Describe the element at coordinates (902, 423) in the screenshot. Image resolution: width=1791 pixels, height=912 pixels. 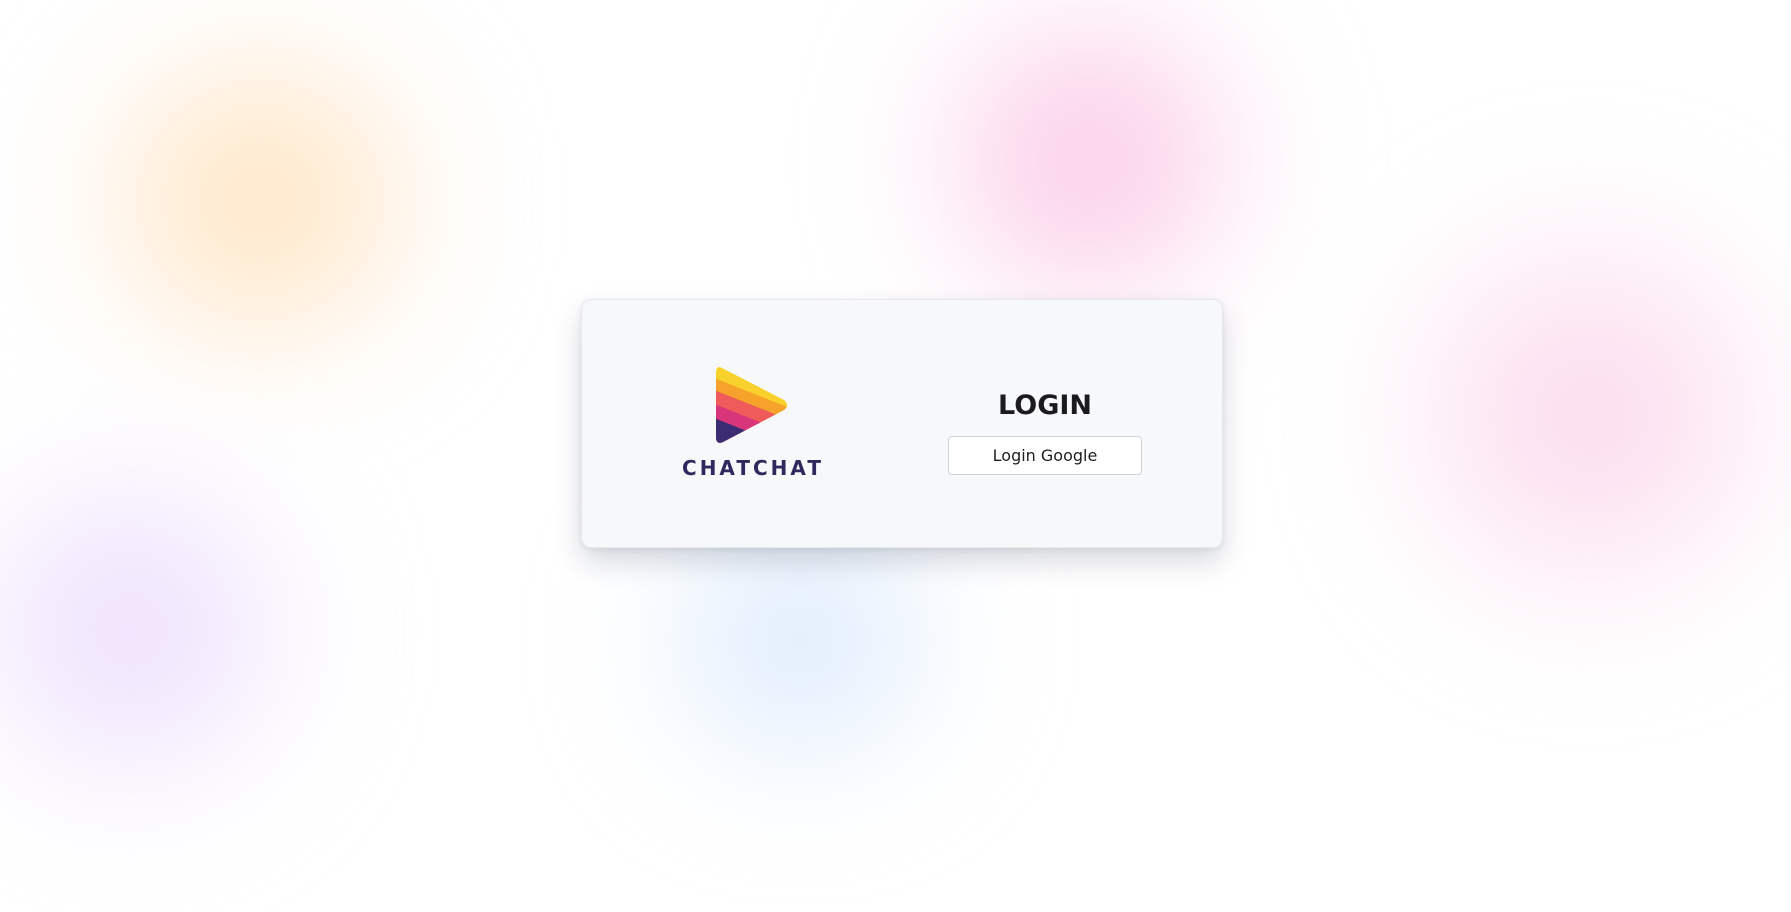
I see `login-card: CHATCHAT LOGIN Login Google` at that location.